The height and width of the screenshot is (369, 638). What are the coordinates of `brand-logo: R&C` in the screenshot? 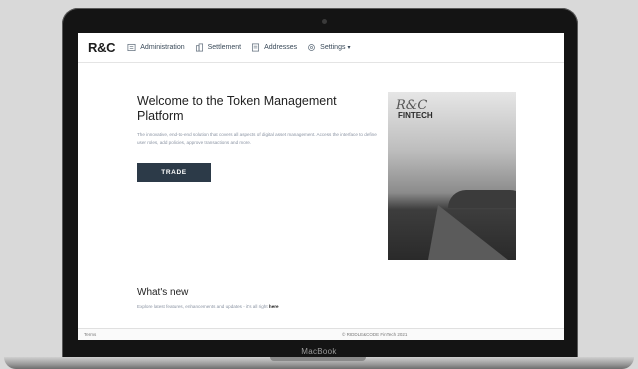 It's located at (102, 47).